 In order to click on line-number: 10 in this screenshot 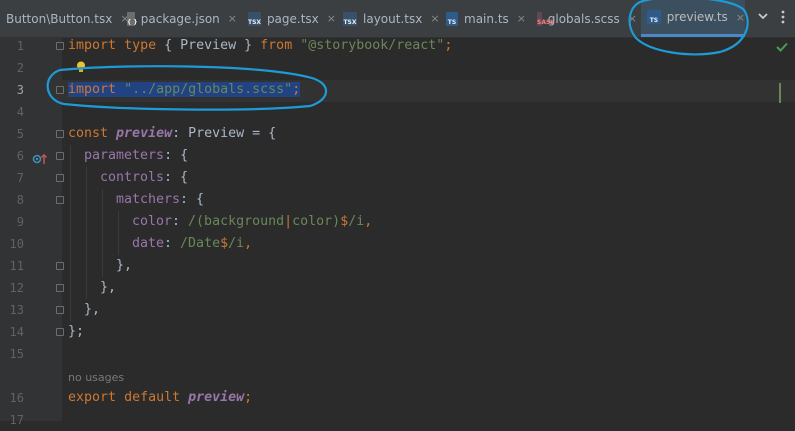, I will do `click(16, 244)`.